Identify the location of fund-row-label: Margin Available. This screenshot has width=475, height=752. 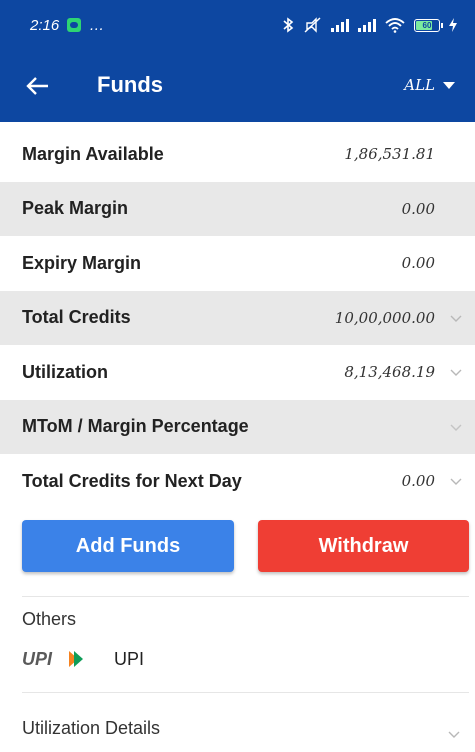
(93, 153).